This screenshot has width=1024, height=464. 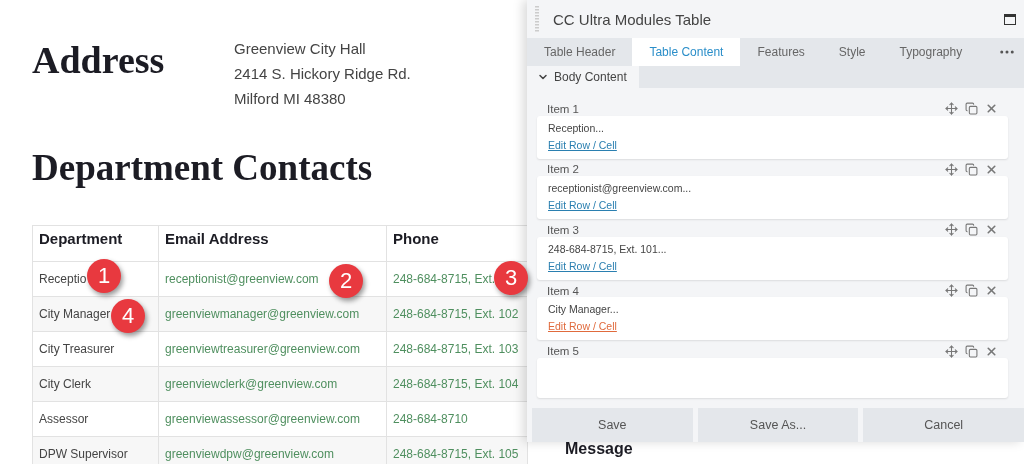 I want to click on tab: Table Content, so click(x=686, y=52).